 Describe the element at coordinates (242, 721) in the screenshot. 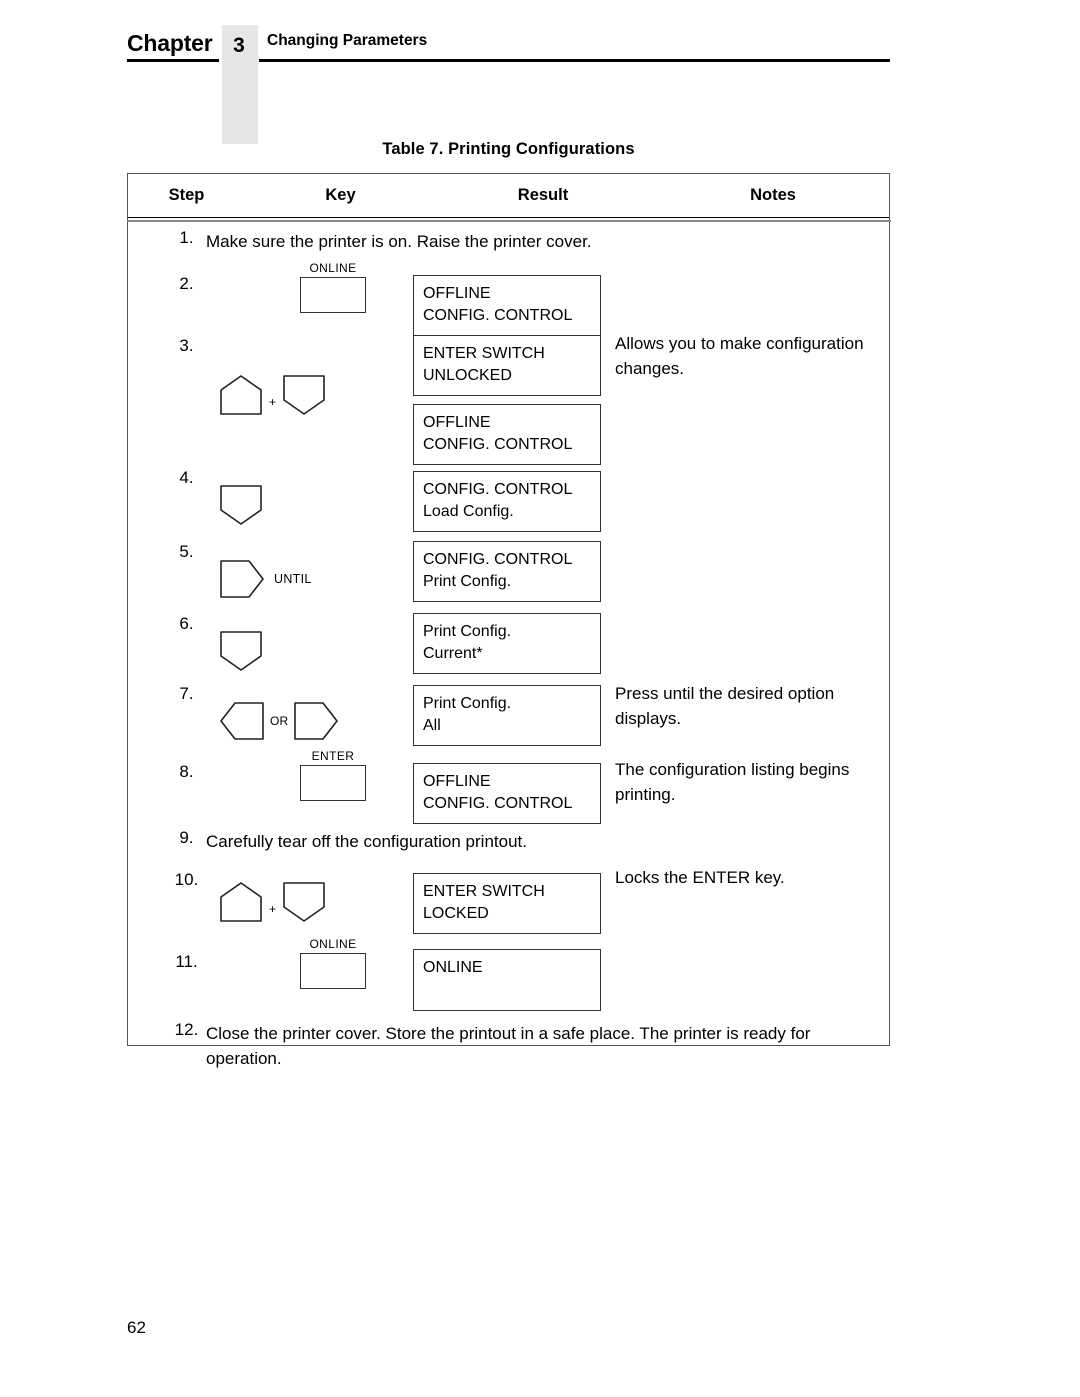

I see `left-arrow-key-icon` at that location.